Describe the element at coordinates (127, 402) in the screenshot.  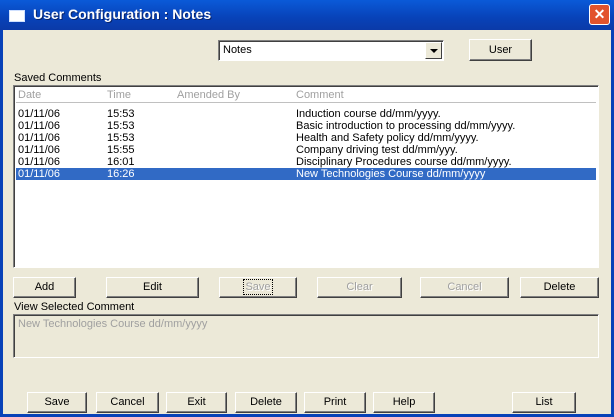
I see `cancel-button: Cancel` at that location.